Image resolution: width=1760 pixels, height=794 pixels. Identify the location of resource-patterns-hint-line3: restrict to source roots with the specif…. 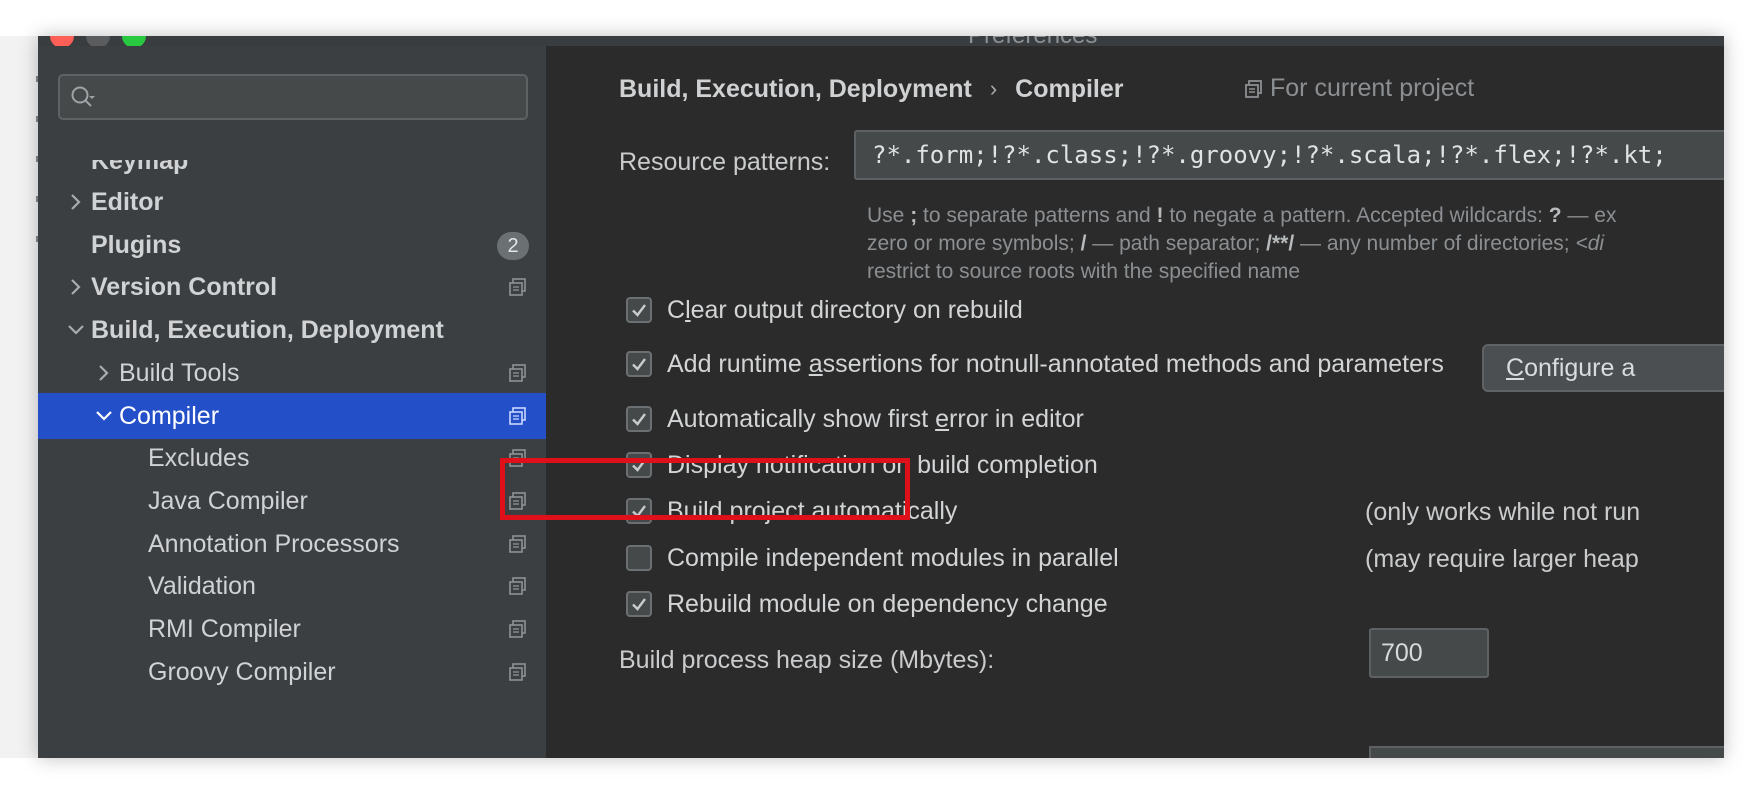
(1084, 271).